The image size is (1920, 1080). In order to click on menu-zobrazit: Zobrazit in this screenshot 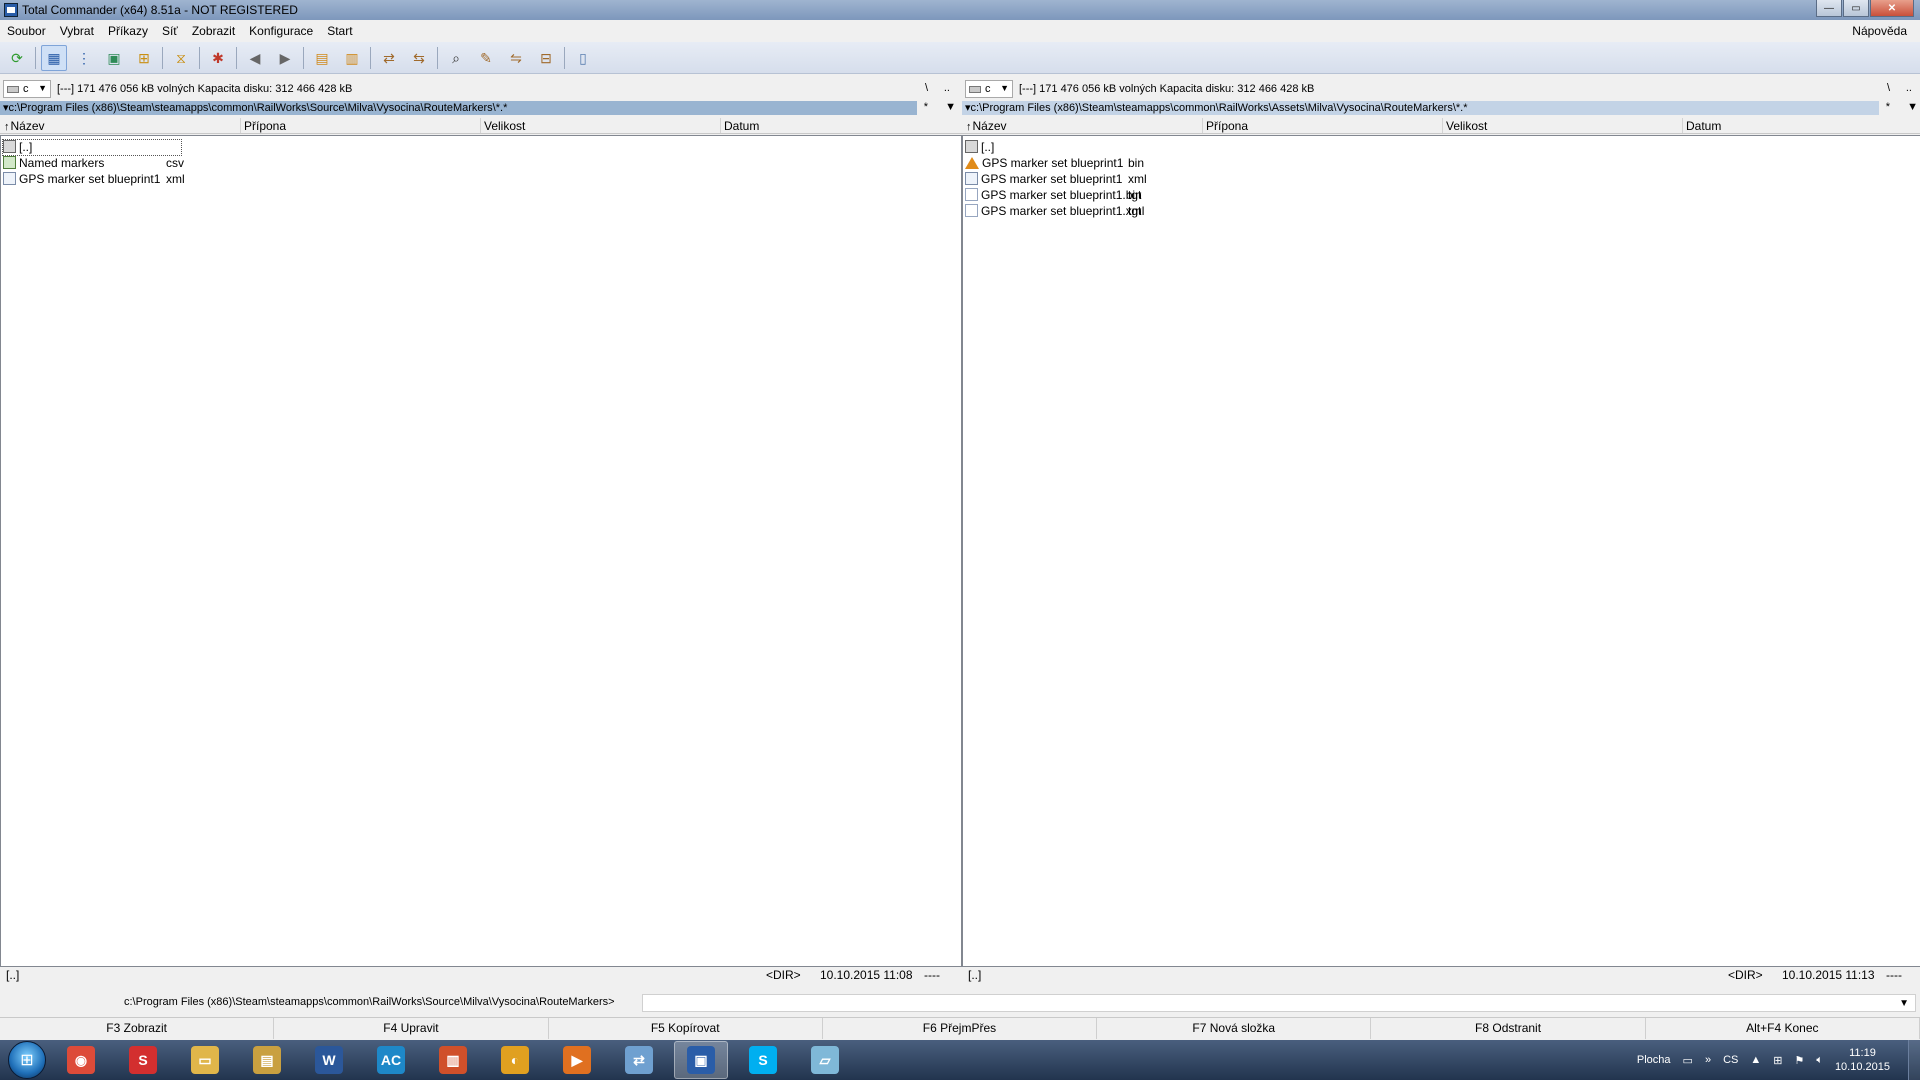, I will do `click(213, 31)`.